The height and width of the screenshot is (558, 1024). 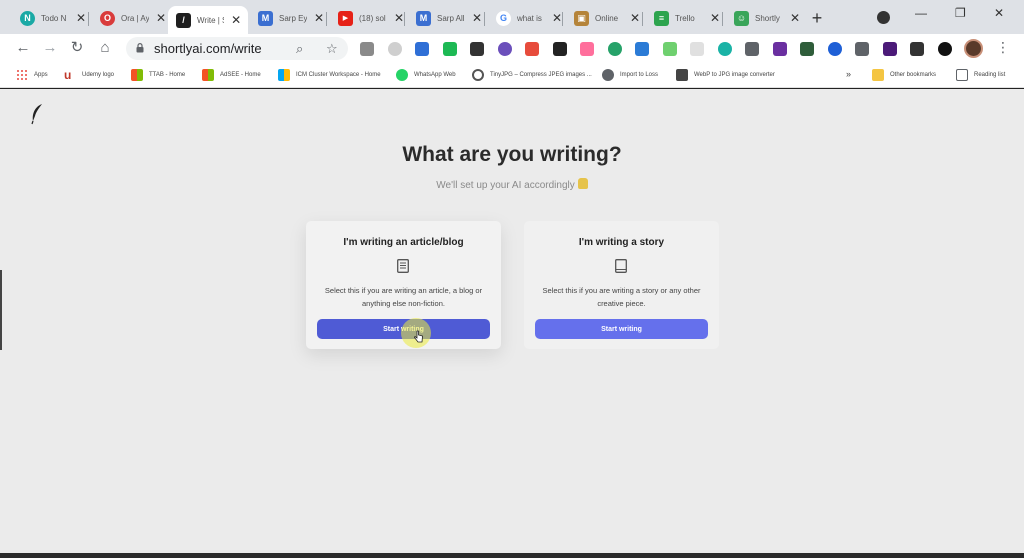 I want to click on folder-icon, so click(x=878, y=75).